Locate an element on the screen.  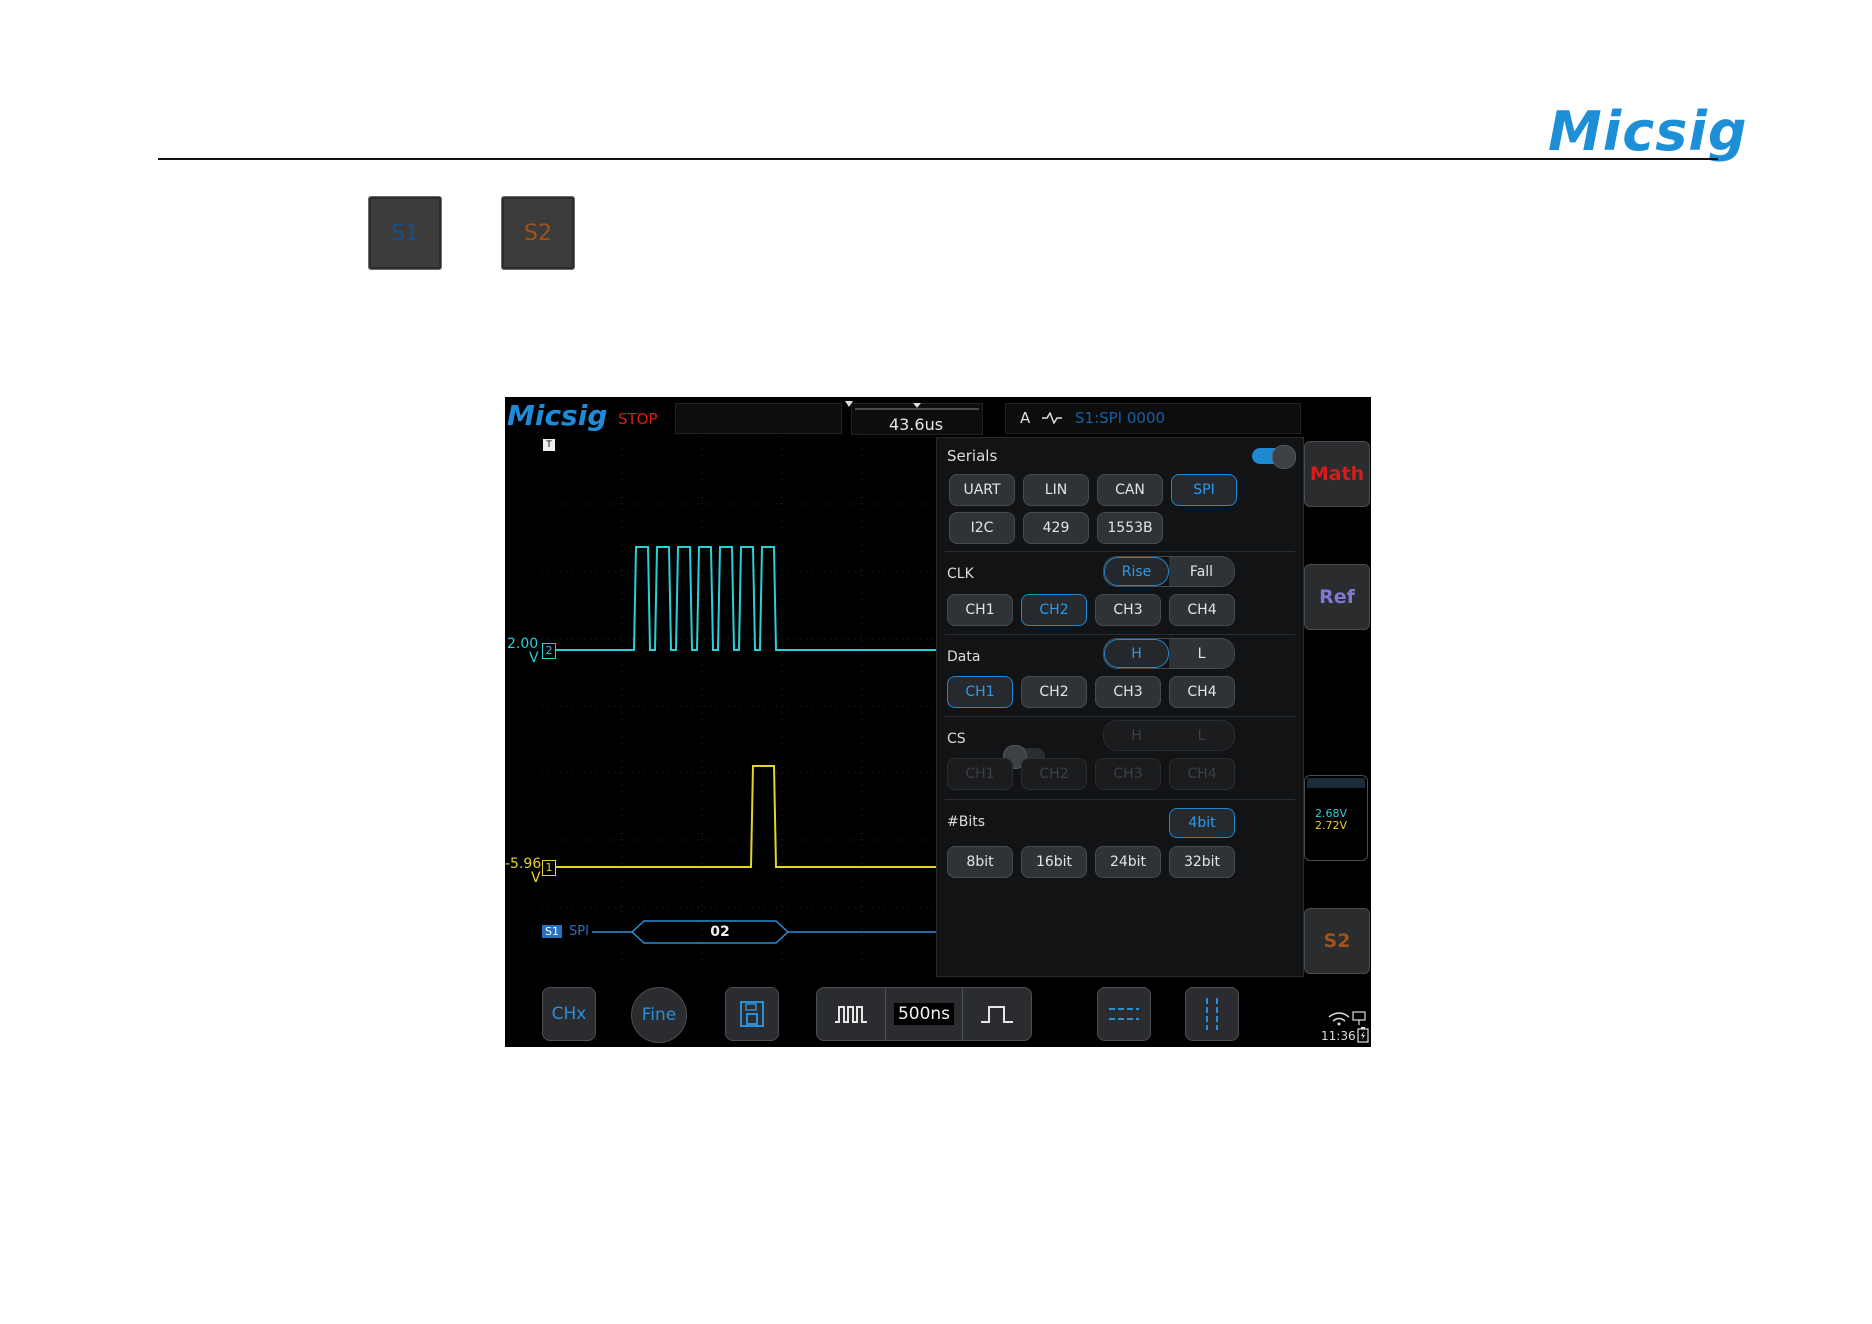
clk-ch1-button: CH1 is located at coordinates (980, 610).